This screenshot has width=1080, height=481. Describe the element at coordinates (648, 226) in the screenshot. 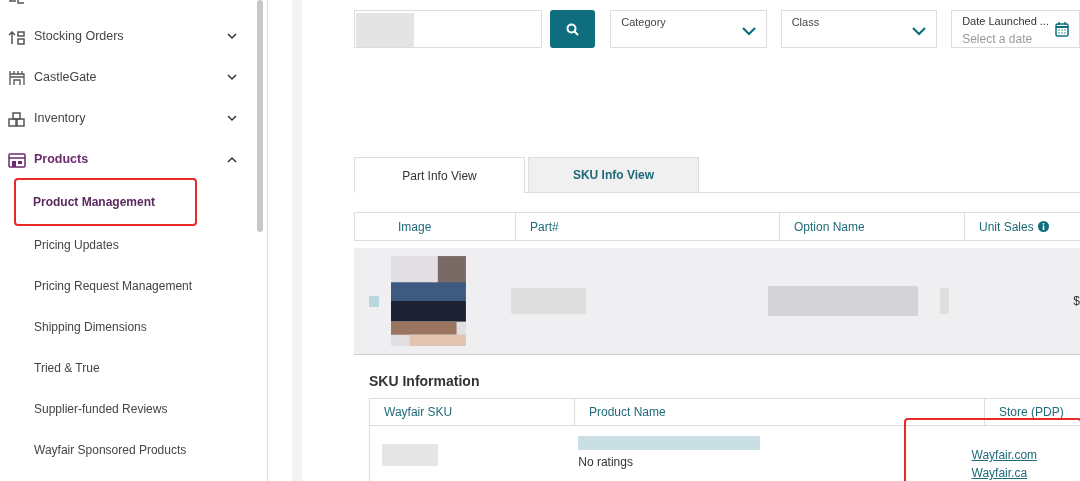

I see `column-header: Part#` at that location.